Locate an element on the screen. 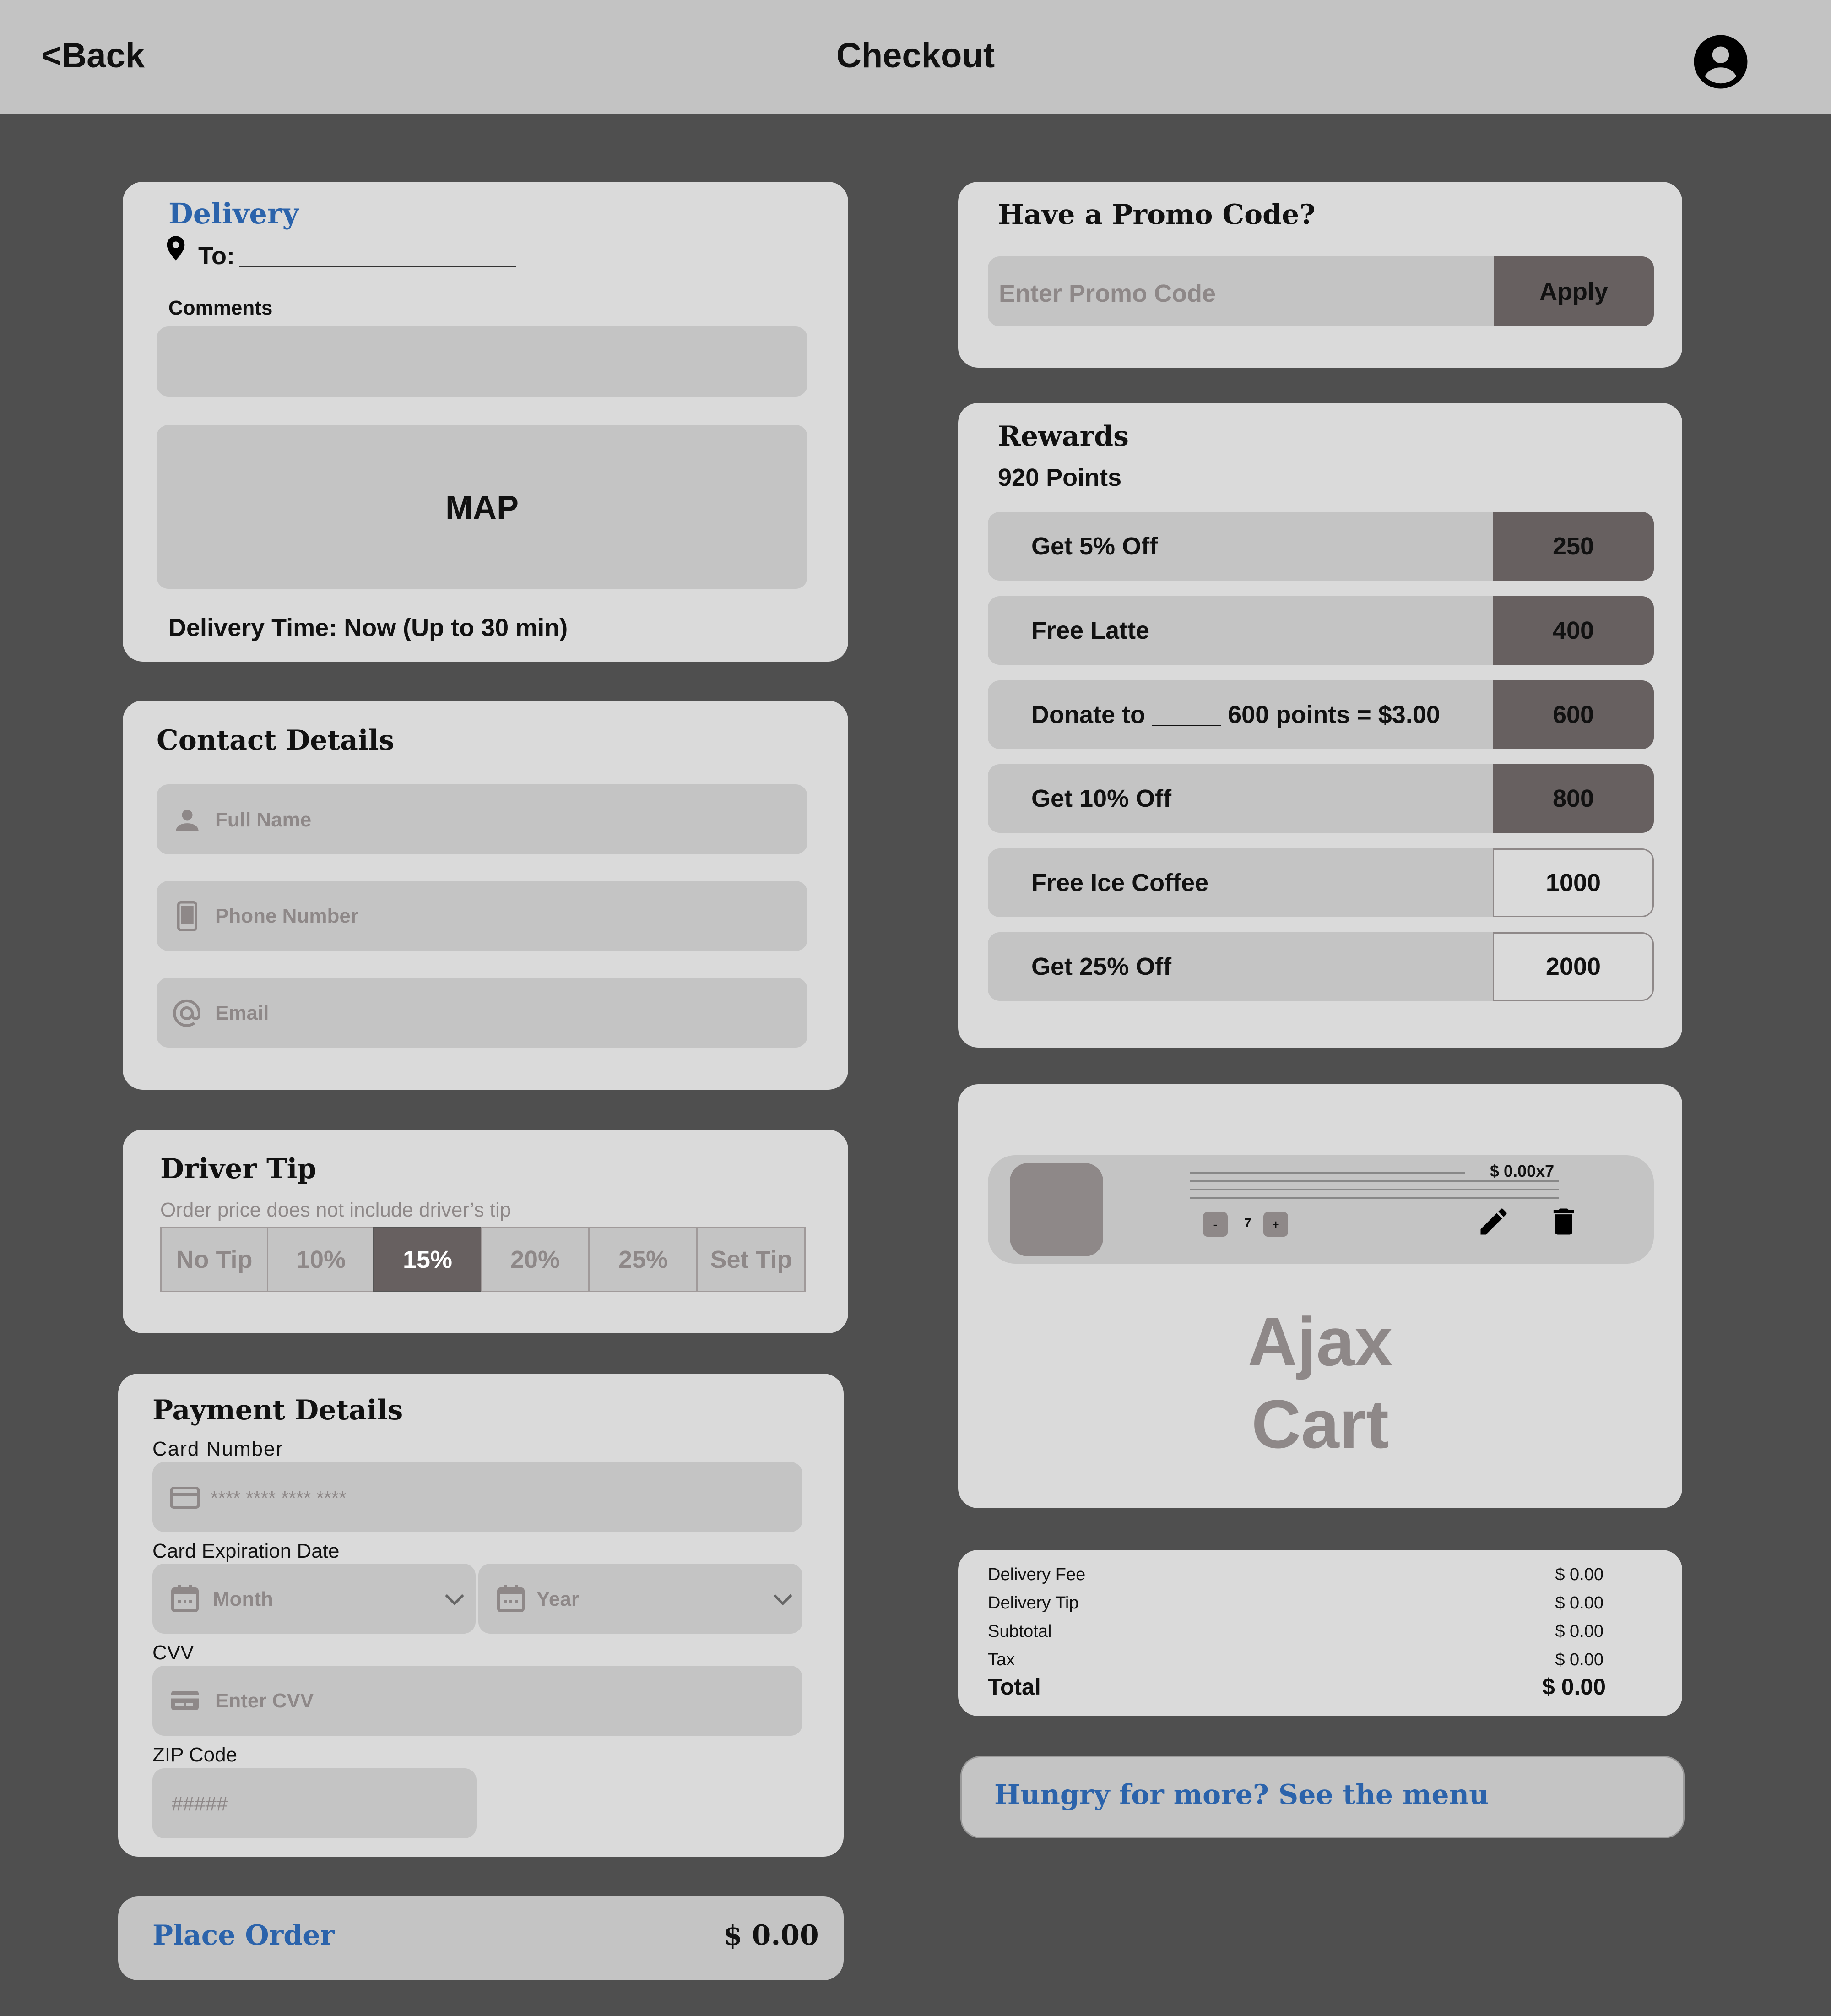  cart-watermark: Ajax Cart is located at coordinates (1320, 1382).